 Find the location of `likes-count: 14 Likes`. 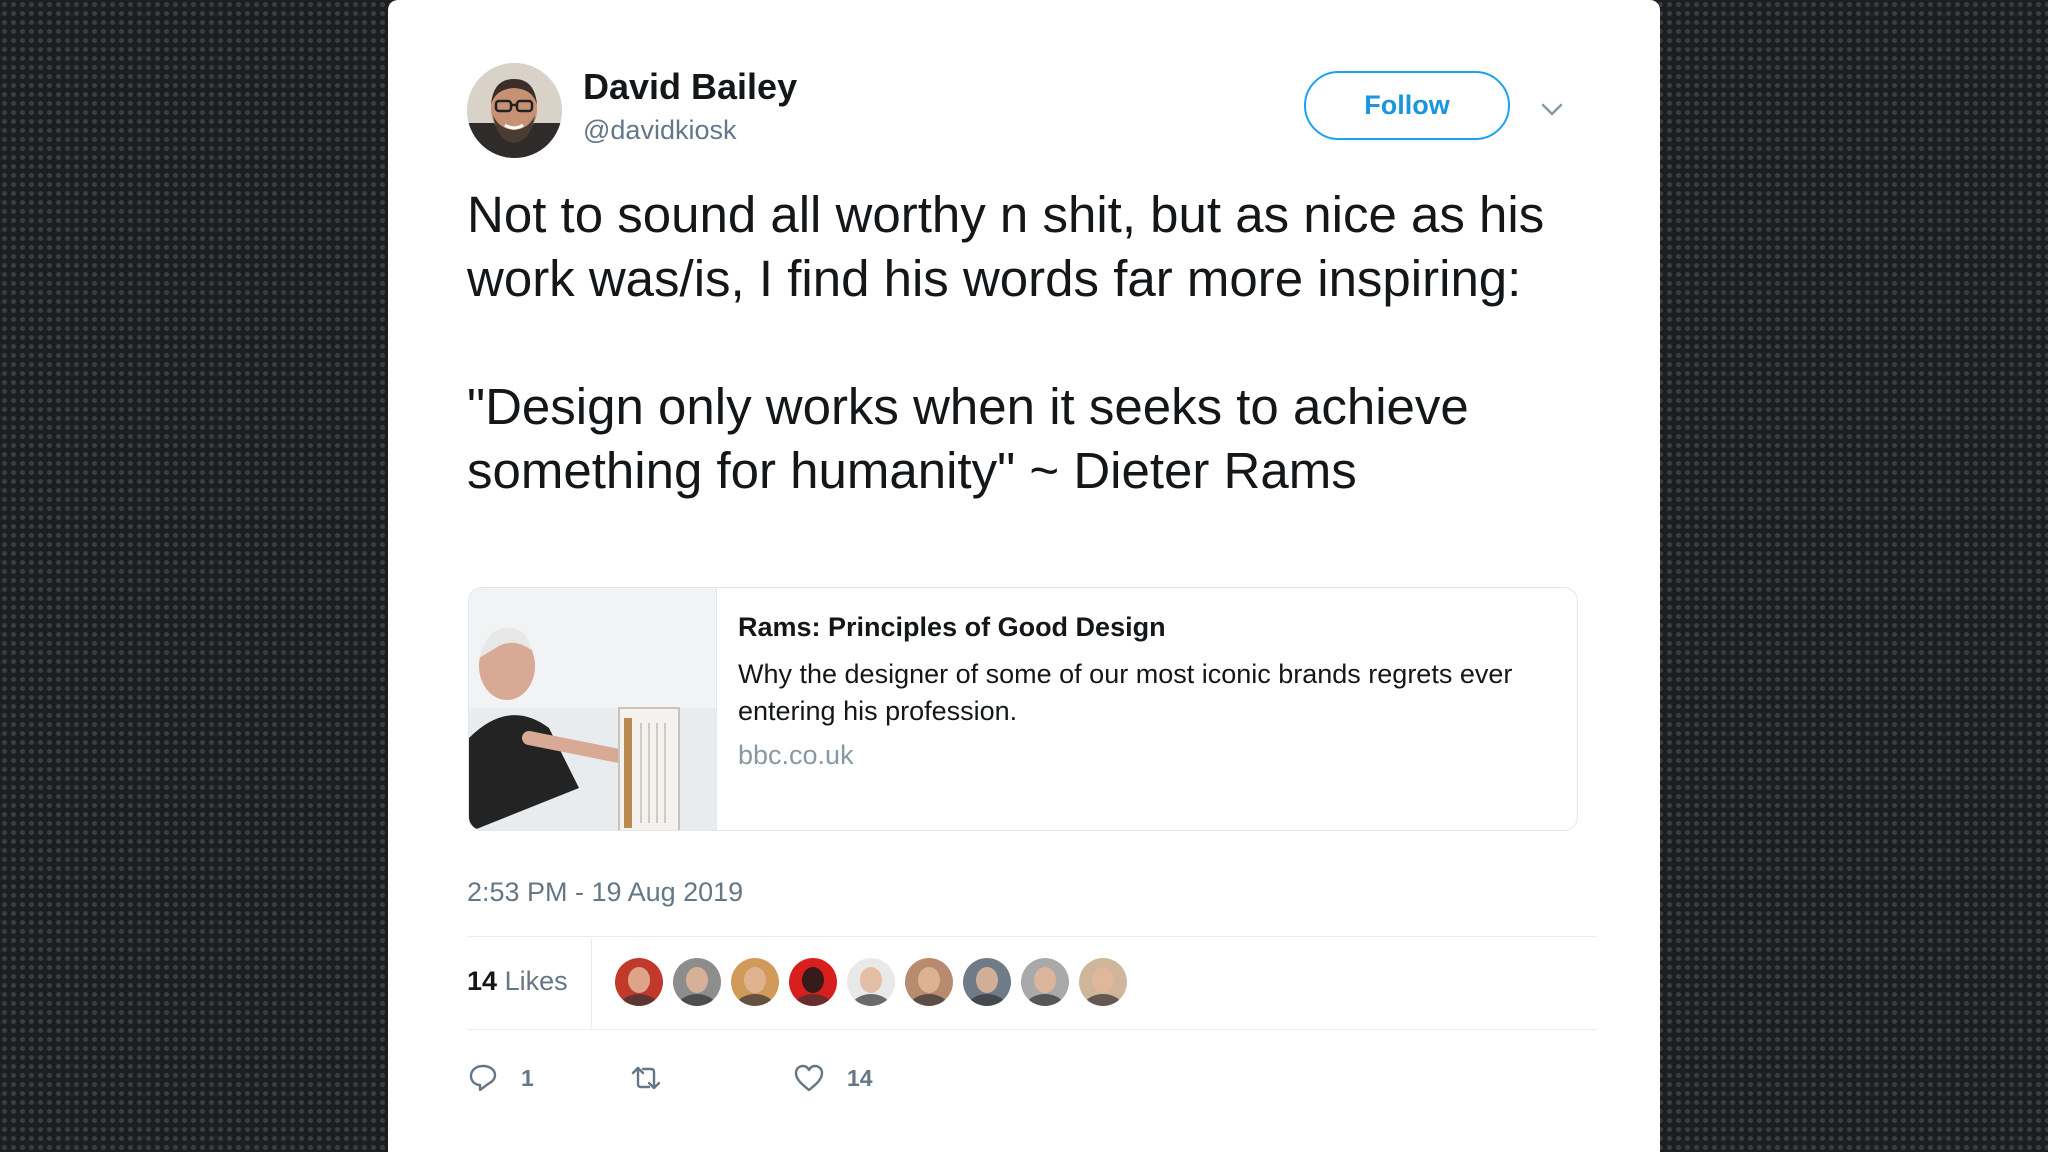

likes-count: 14 Likes is located at coordinates (517, 981).